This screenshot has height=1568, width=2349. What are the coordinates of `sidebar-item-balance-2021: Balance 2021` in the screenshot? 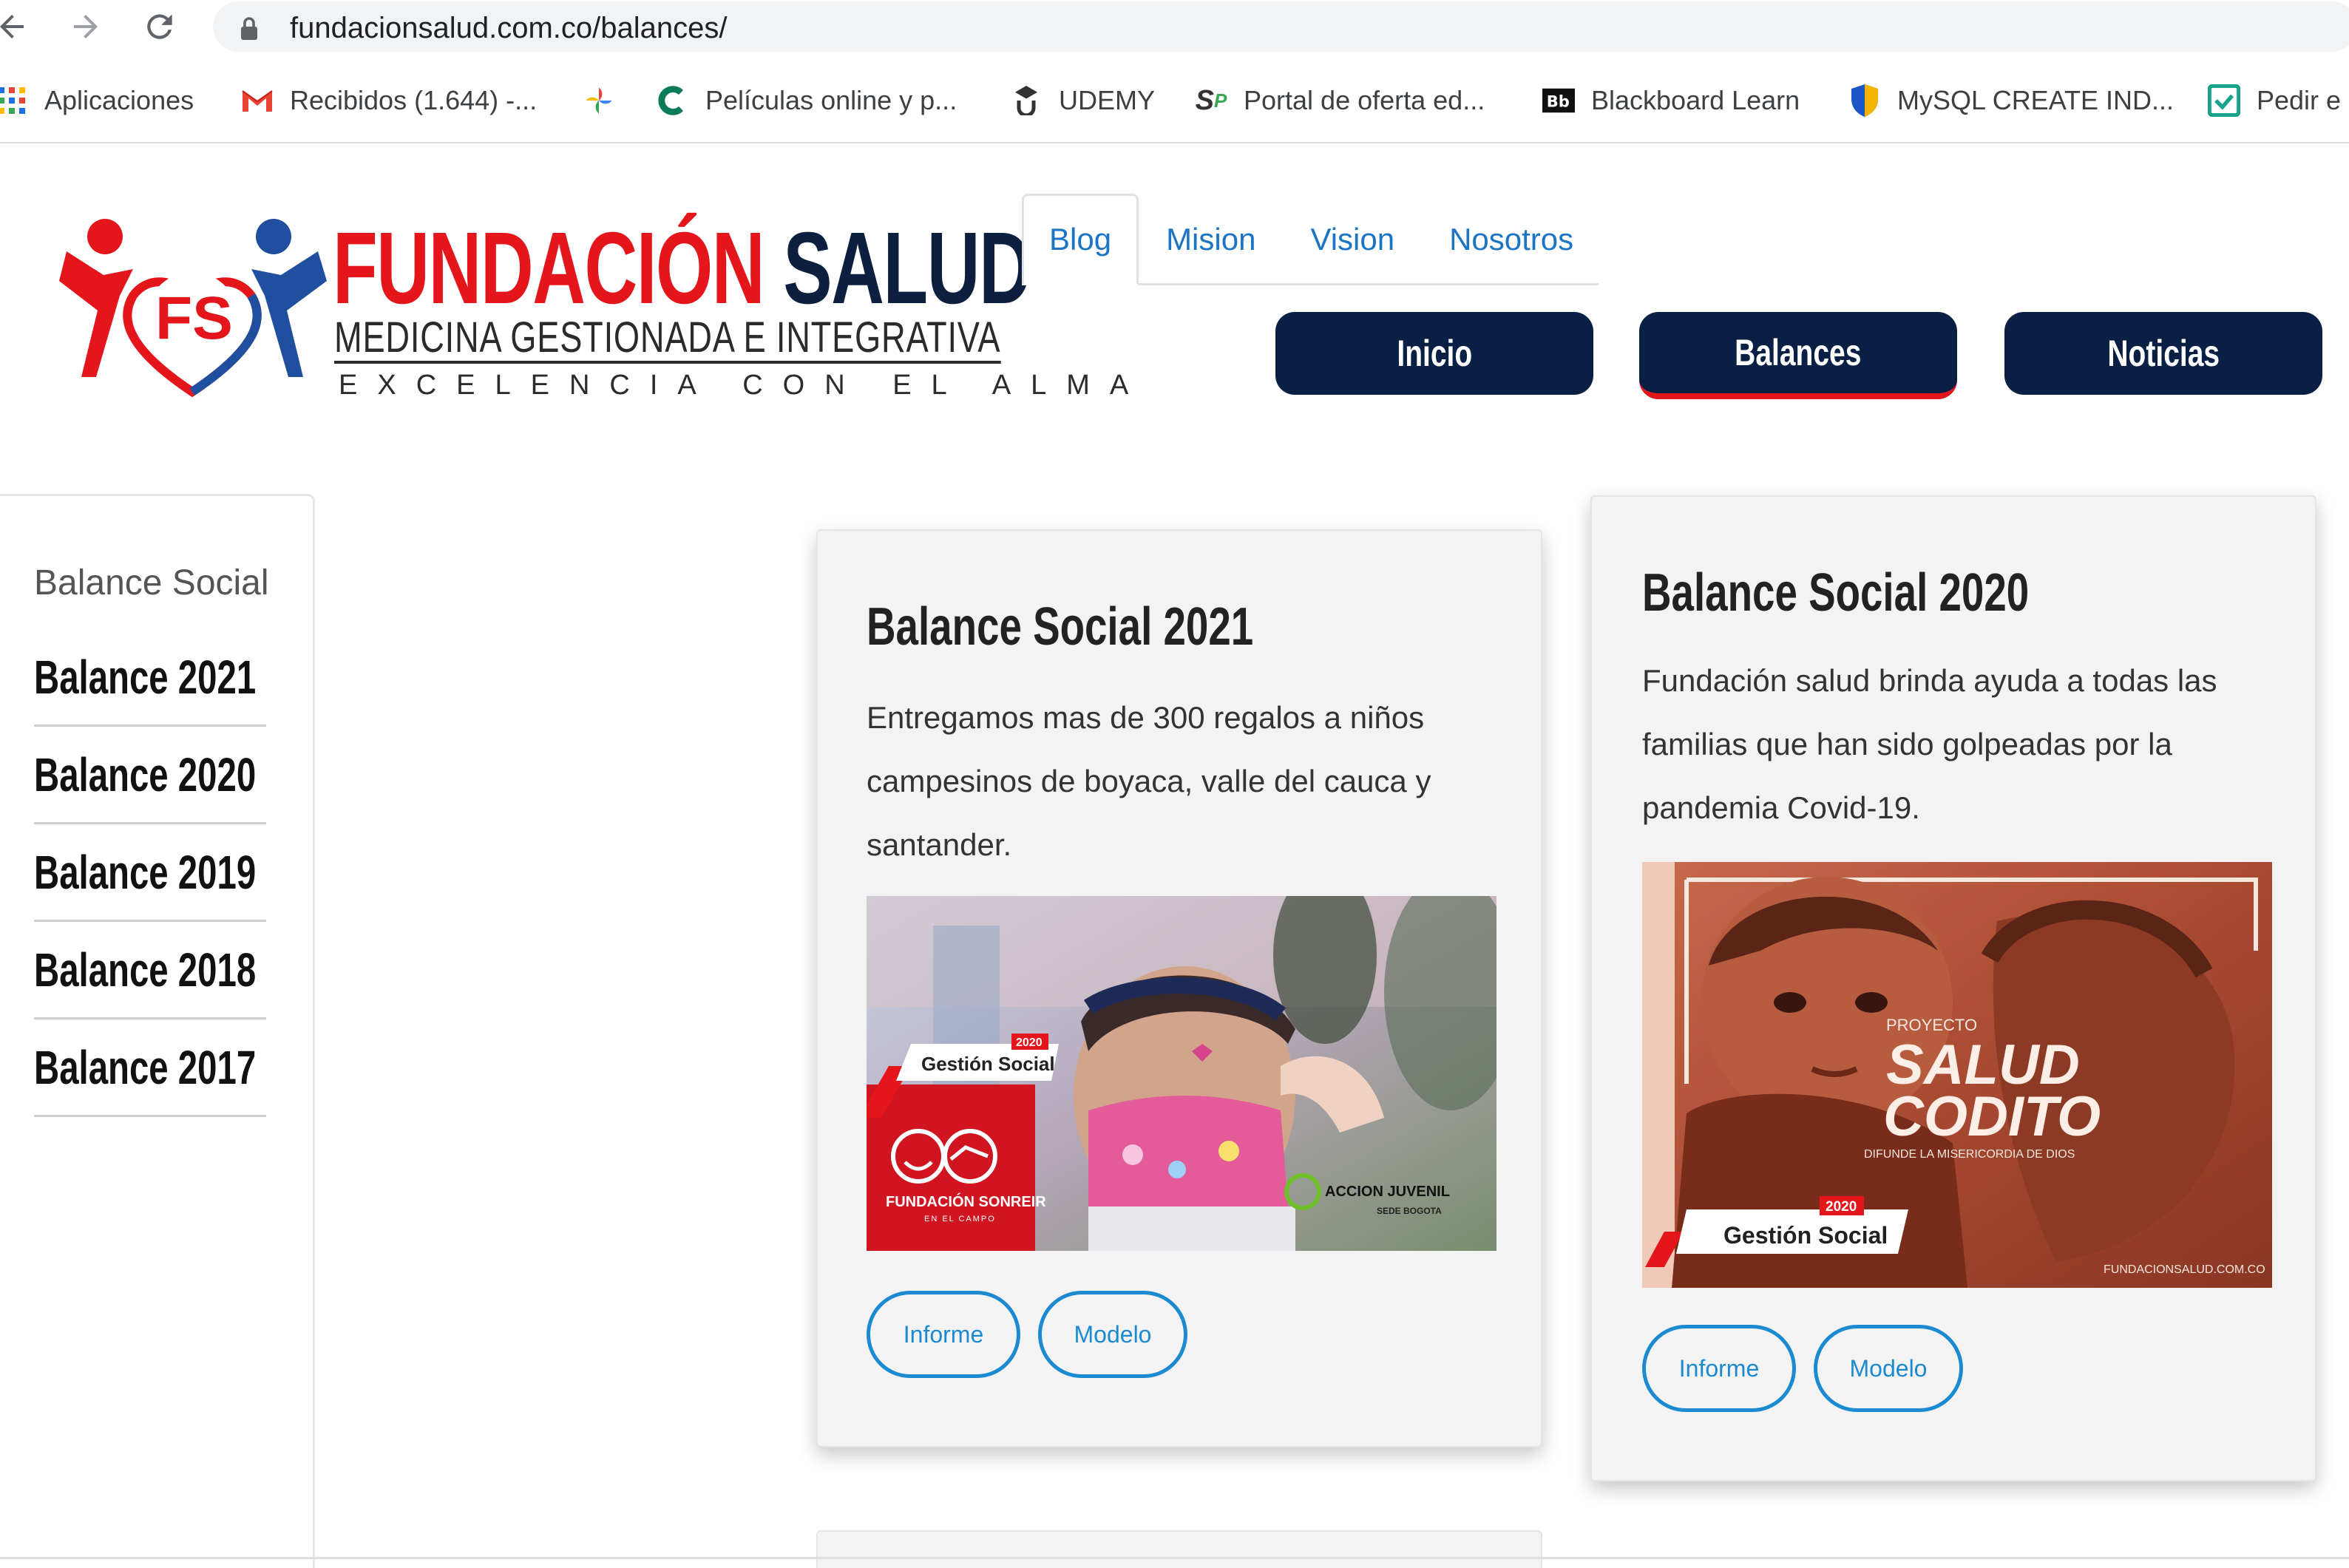 It's located at (150, 678).